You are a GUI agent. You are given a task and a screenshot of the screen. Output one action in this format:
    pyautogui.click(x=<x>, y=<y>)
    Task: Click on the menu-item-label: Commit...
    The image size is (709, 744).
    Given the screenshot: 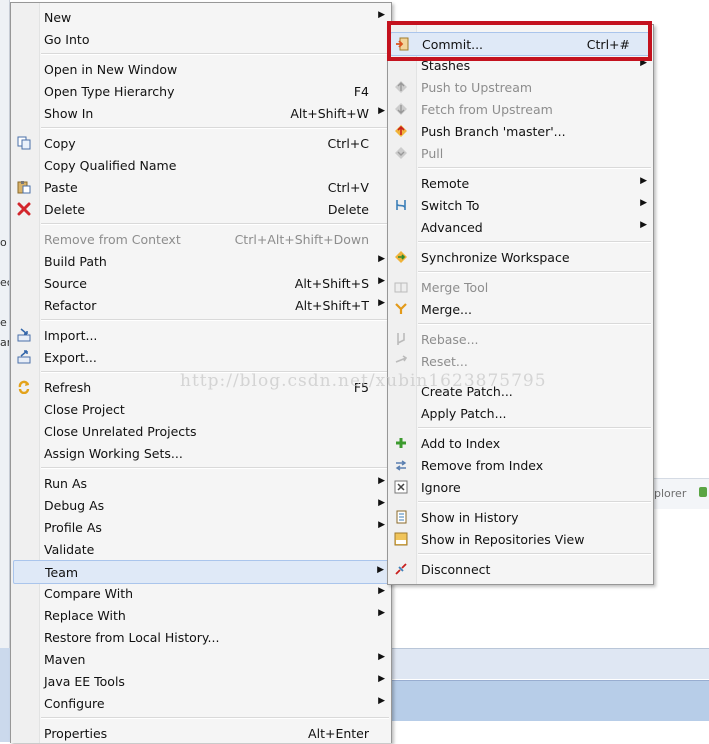 What is the action you would take?
    pyautogui.click(x=453, y=44)
    